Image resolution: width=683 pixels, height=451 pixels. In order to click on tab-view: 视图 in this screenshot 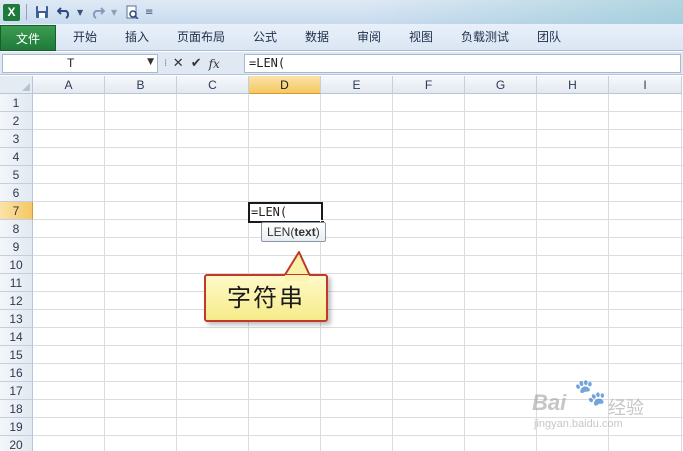, I will do `click(421, 37)`.